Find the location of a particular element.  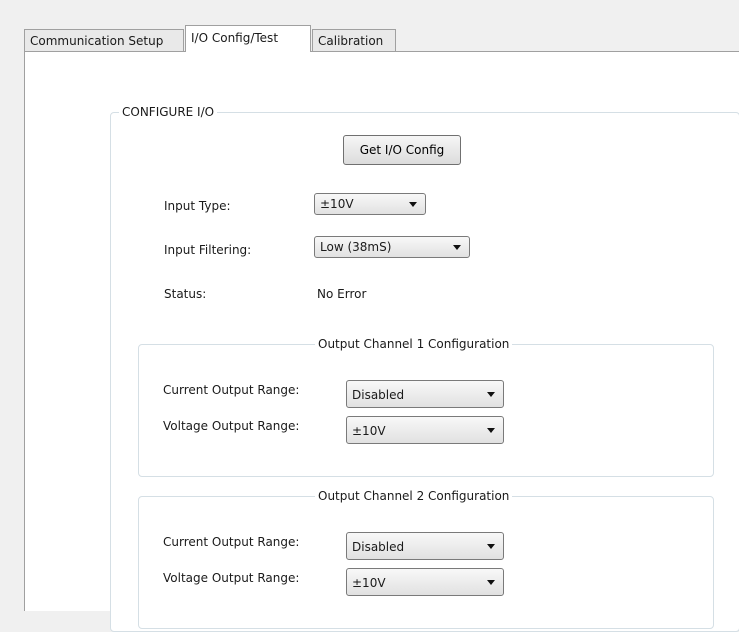

ch1-current-output-range-dropdown: Disabled is located at coordinates (425, 394).